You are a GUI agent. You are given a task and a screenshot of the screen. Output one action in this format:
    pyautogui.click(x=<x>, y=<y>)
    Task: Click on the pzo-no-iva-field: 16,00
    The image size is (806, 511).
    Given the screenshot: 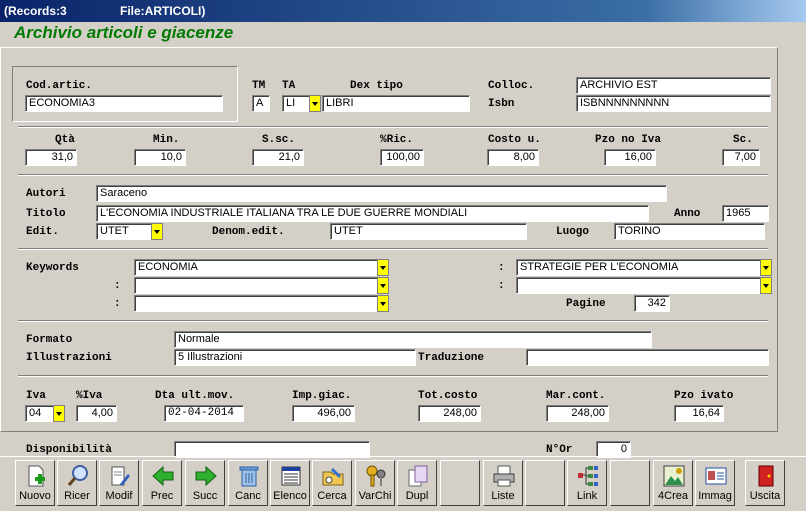 What is the action you would take?
    pyautogui.click(x=630, y=157)
    